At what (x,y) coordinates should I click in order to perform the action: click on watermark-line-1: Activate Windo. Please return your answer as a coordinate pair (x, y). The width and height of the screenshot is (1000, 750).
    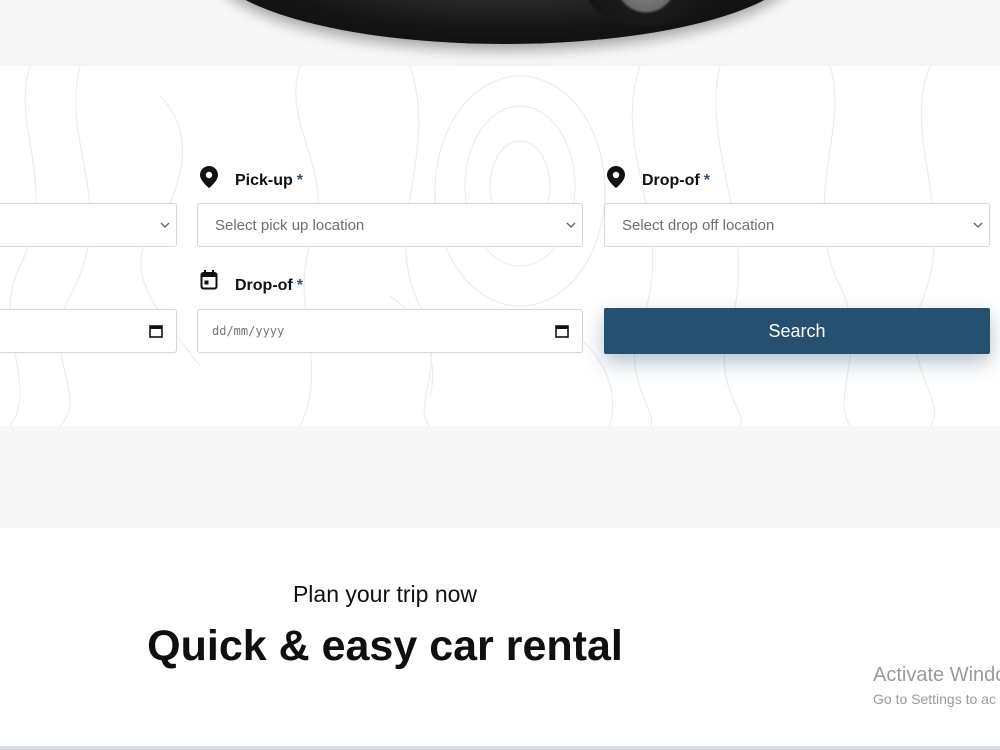
    Looking at the image, I should click on (936, 675).